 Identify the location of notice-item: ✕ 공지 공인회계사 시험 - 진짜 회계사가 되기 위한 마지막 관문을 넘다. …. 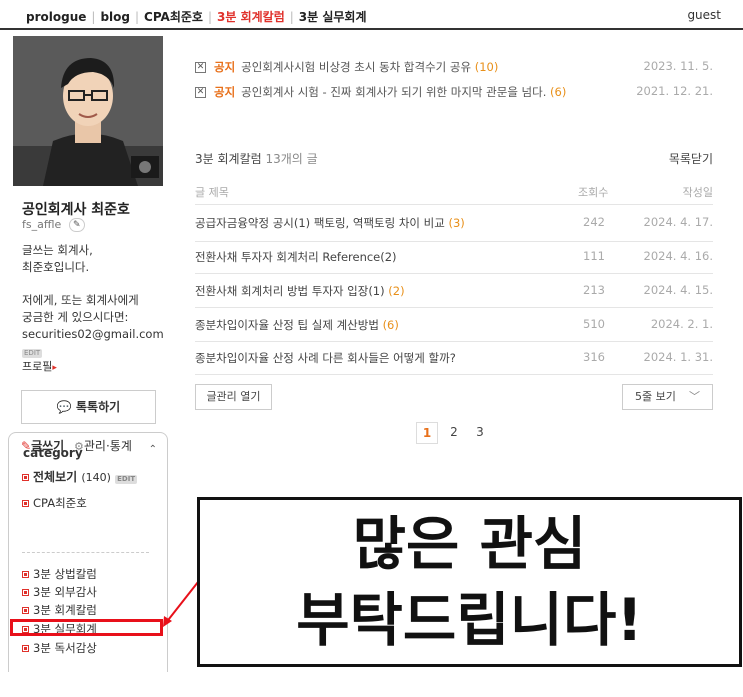
(380, 92).